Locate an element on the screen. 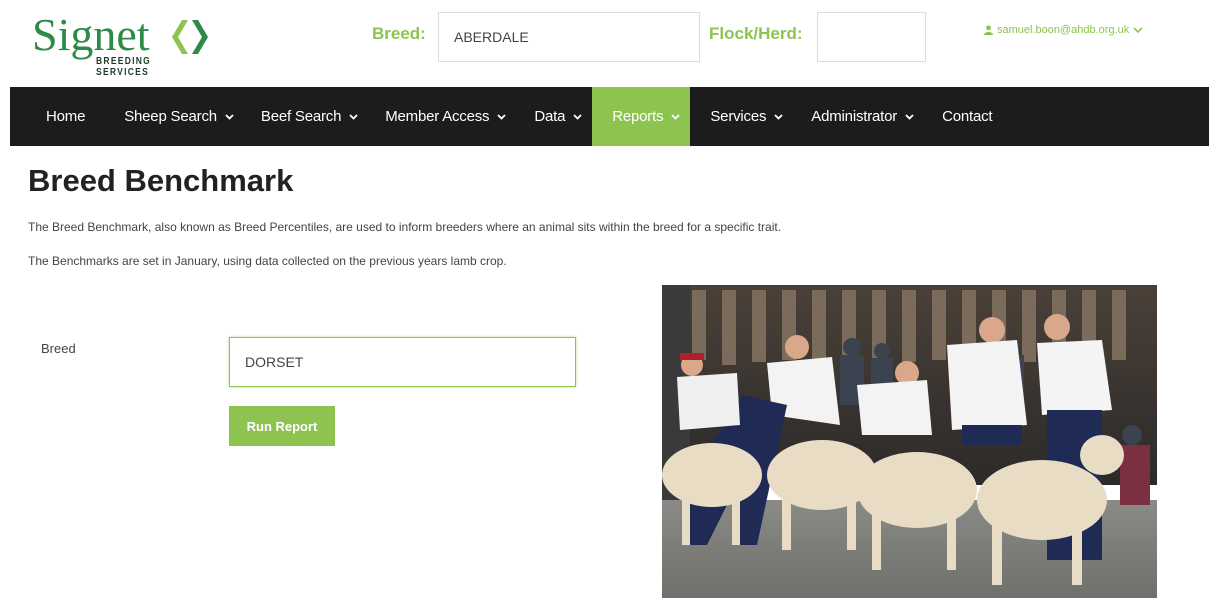  nav-item-contact: Contact is located at coordinates (967, 116).